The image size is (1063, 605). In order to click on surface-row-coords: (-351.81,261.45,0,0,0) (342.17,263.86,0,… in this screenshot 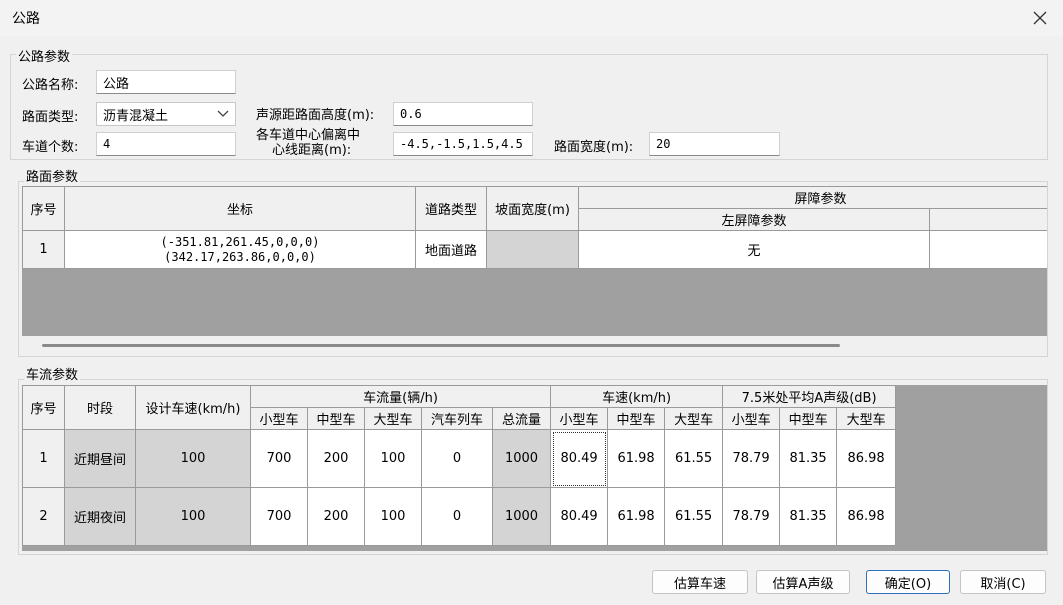, I will do `click(240, 249)`.